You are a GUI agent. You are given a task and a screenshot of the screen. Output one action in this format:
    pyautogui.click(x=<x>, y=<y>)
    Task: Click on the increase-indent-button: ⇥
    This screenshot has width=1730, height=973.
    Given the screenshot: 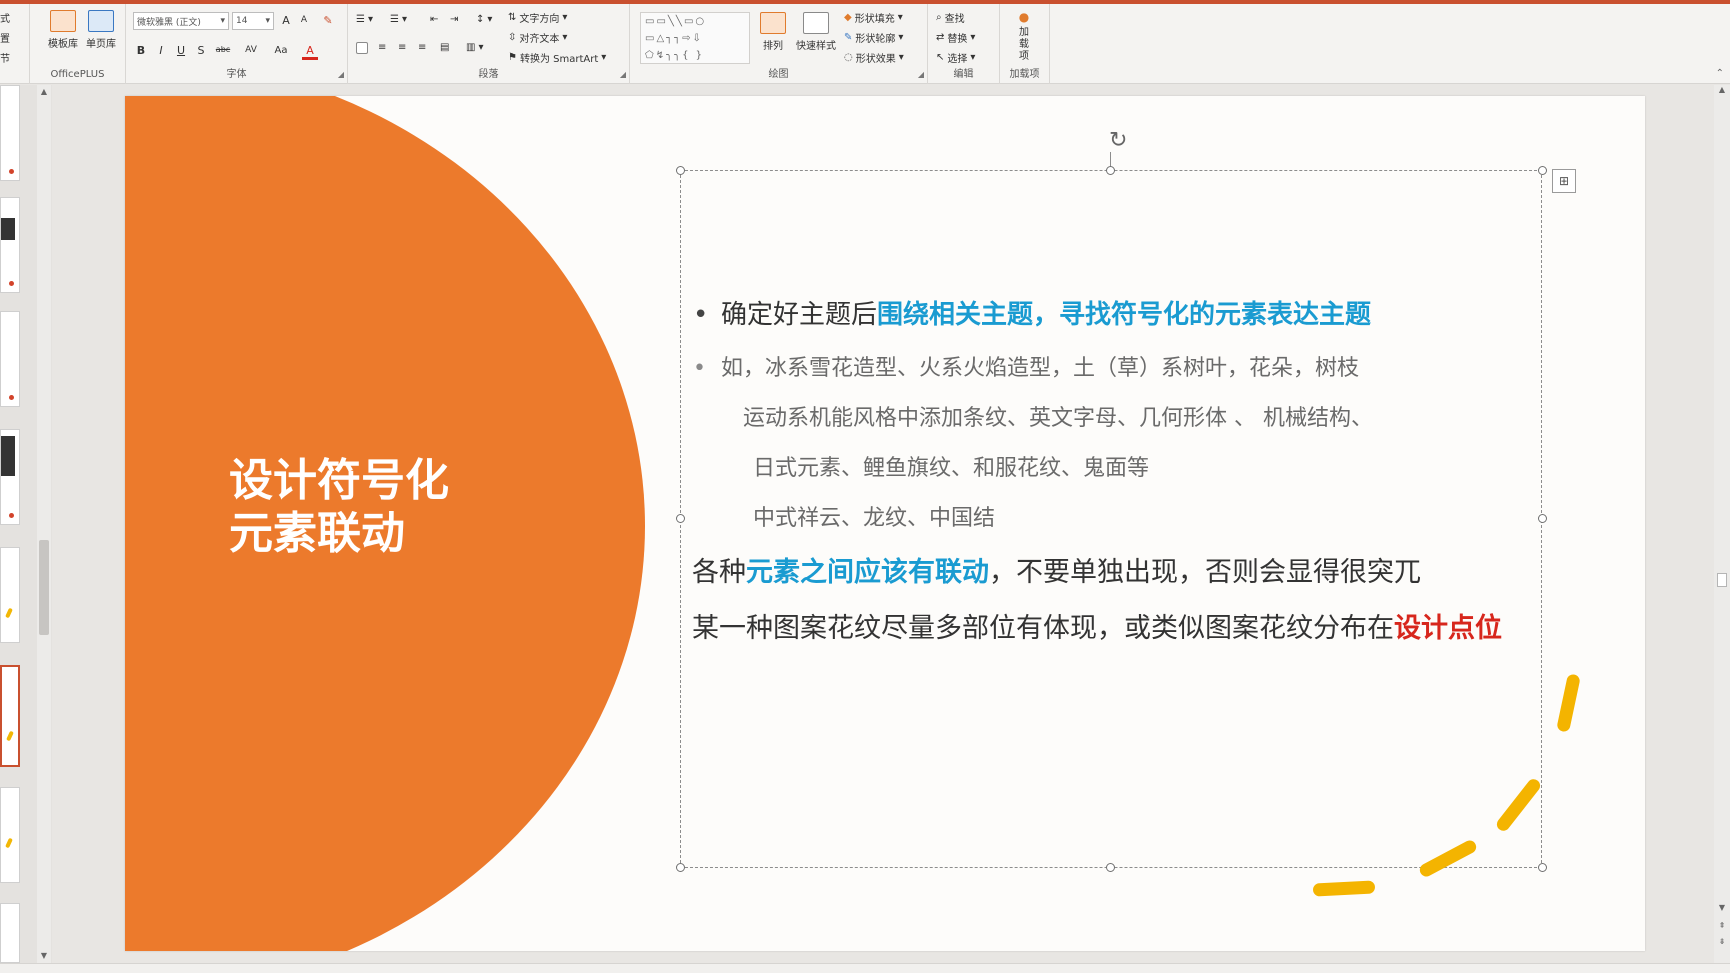 What is the action you would take?
    pyautogui.click(x=454, y=19)
    